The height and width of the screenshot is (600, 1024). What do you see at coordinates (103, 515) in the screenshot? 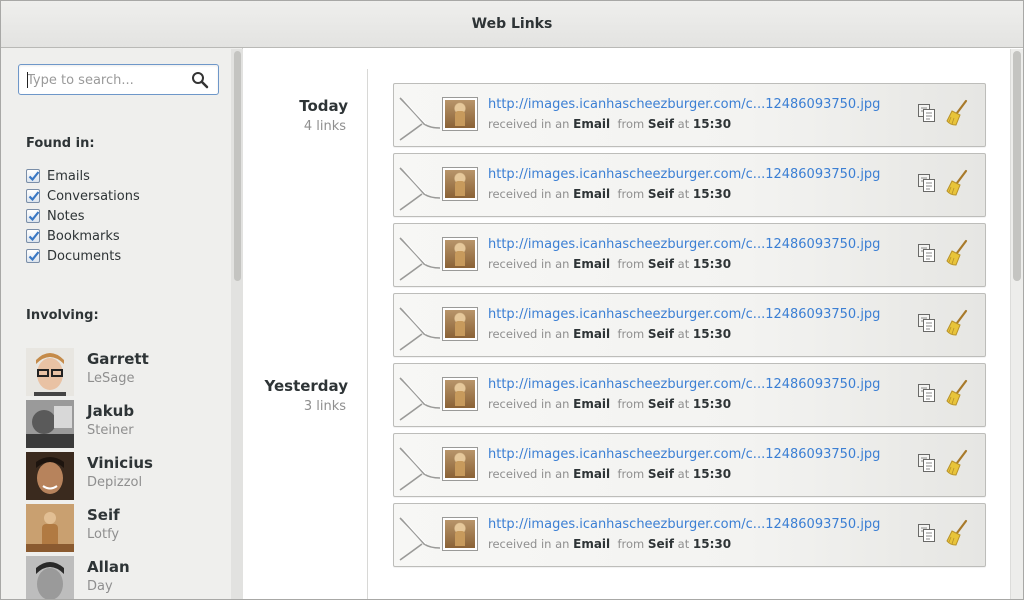
I see `person-first-name: Seif` at bounding box center [103, 515].